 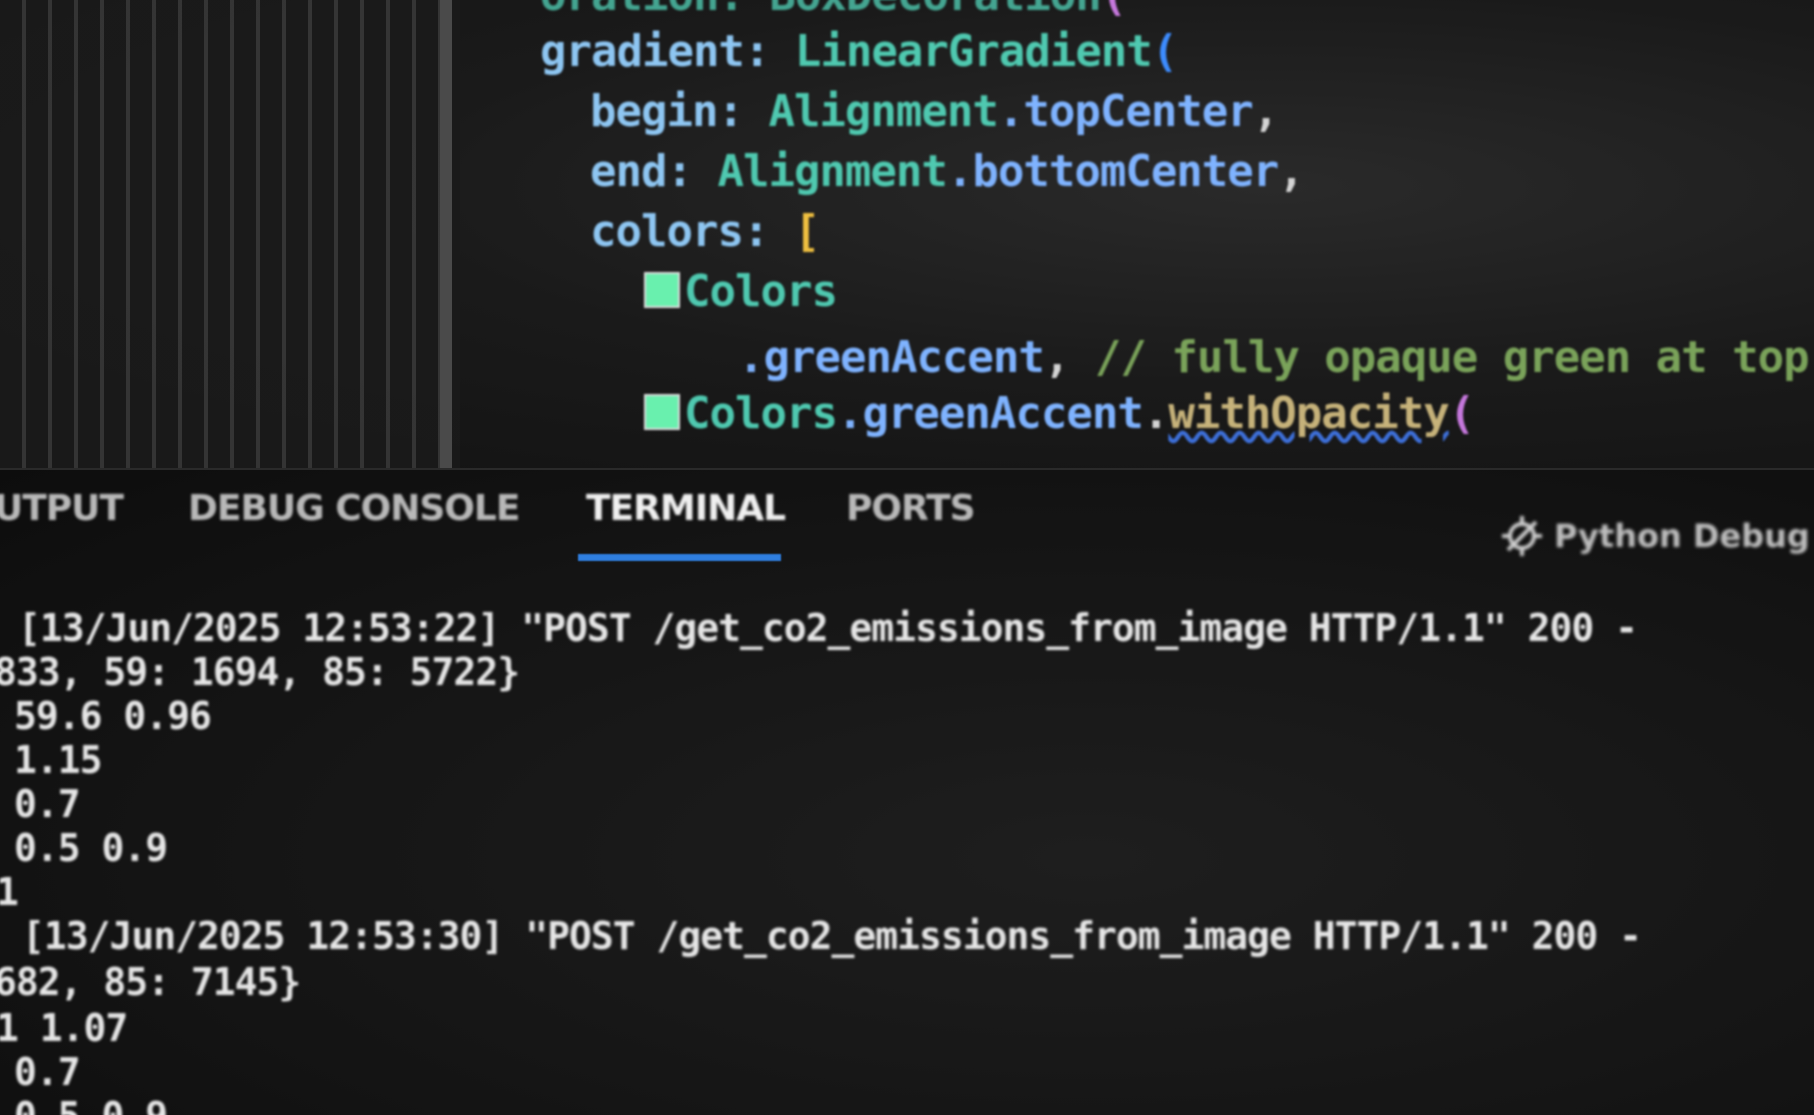 What do you see at coordinates (833, 10) in the screenshot?
I see `code-line-decoration: oration: BoxDecoration(` at bounding box center [833, 10].